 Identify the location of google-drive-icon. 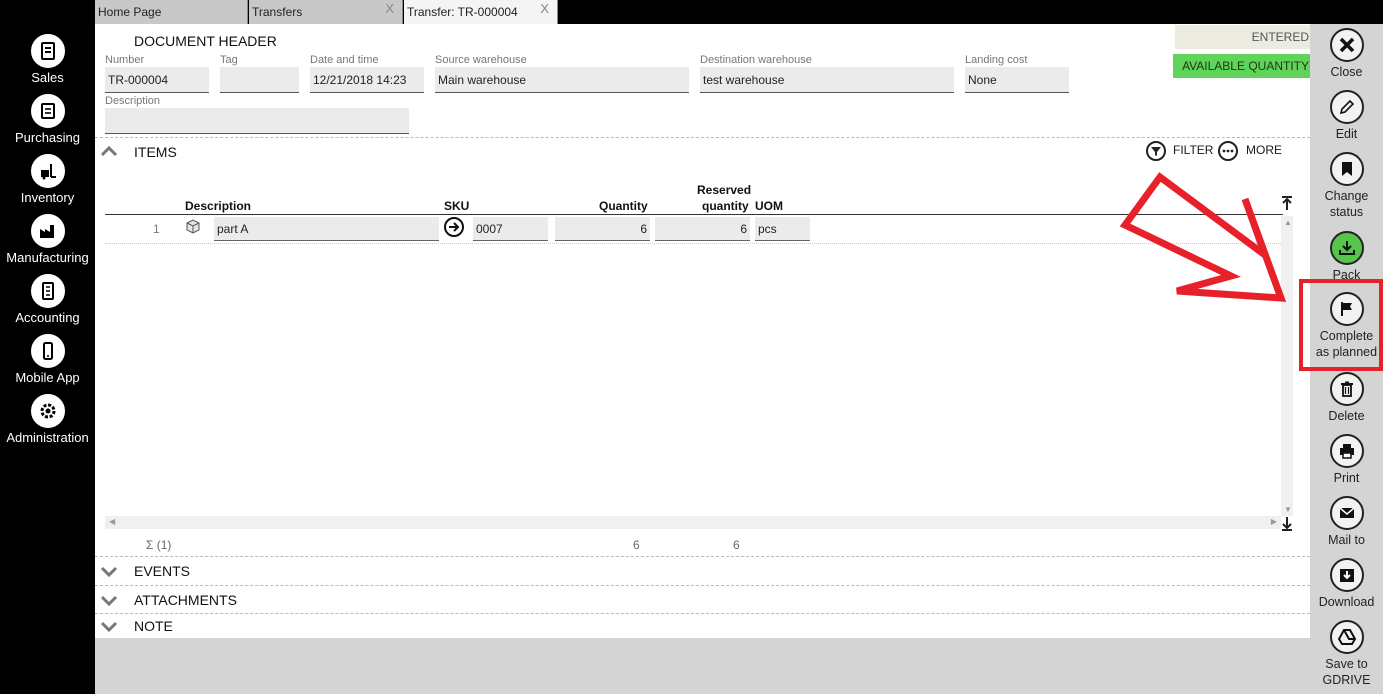
(1346, 637).